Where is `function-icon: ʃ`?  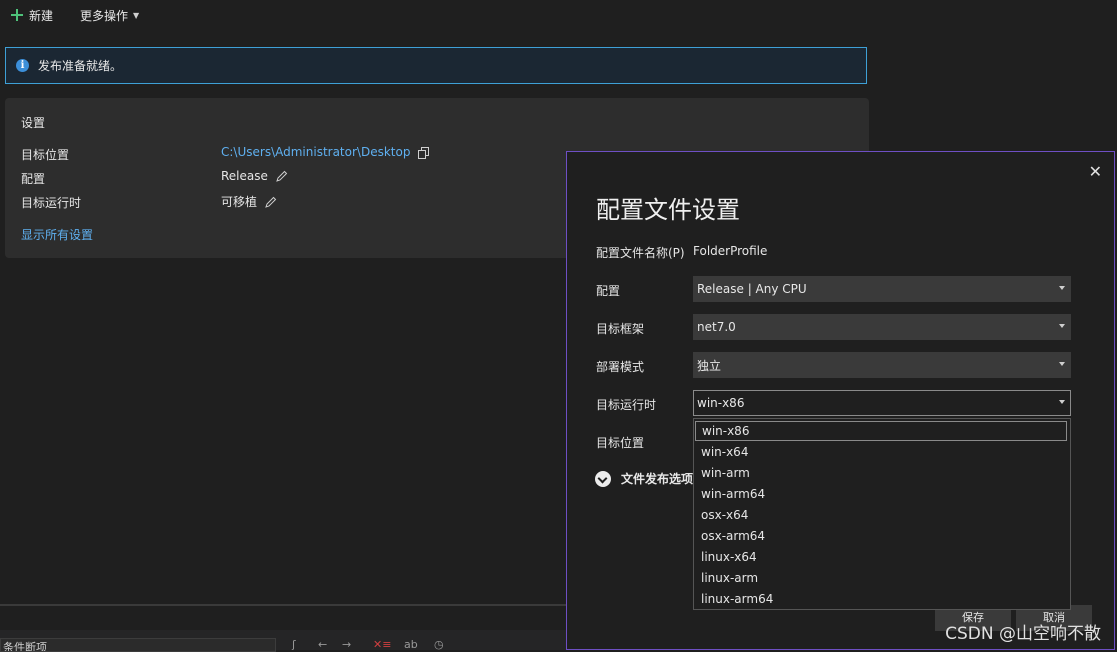
function-icon: ʃ is located at coordinates (294, 644).